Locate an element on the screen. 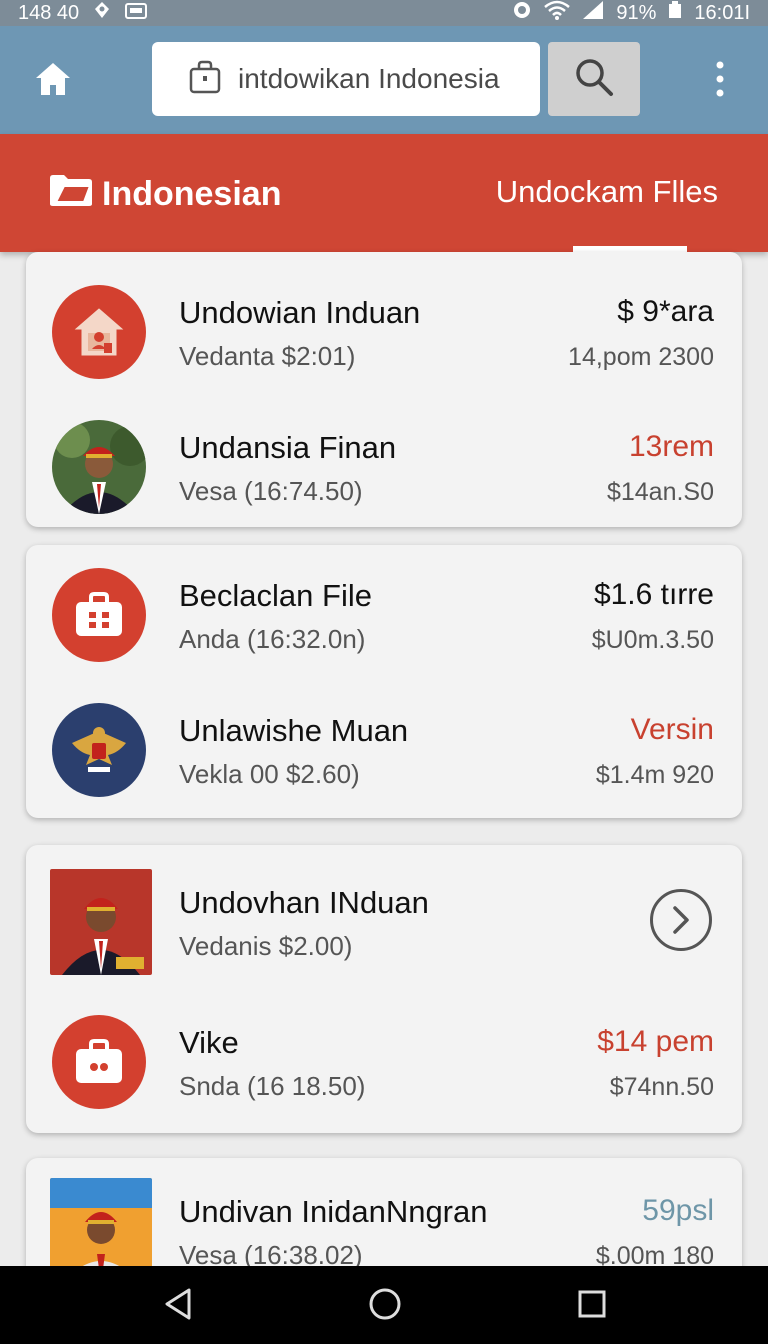 The height and width of the screenshot is (1344, 768). alarm-icon is located at coordinates (522, 13).